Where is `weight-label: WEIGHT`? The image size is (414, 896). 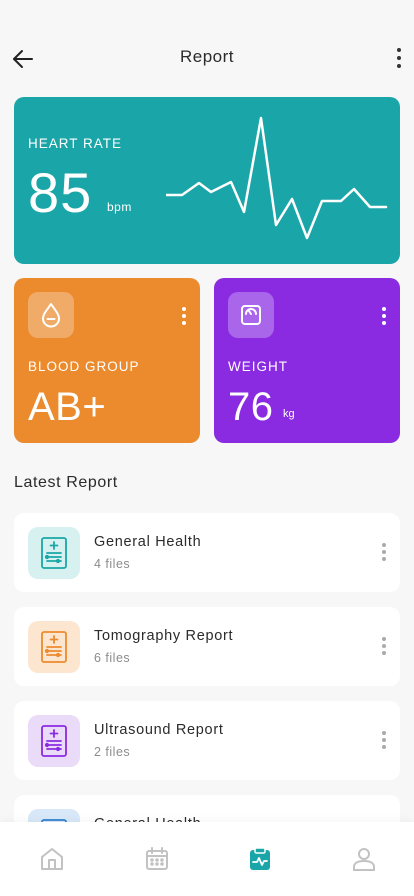
weight-label: WEIGHT is located at coordinates (258, 366).